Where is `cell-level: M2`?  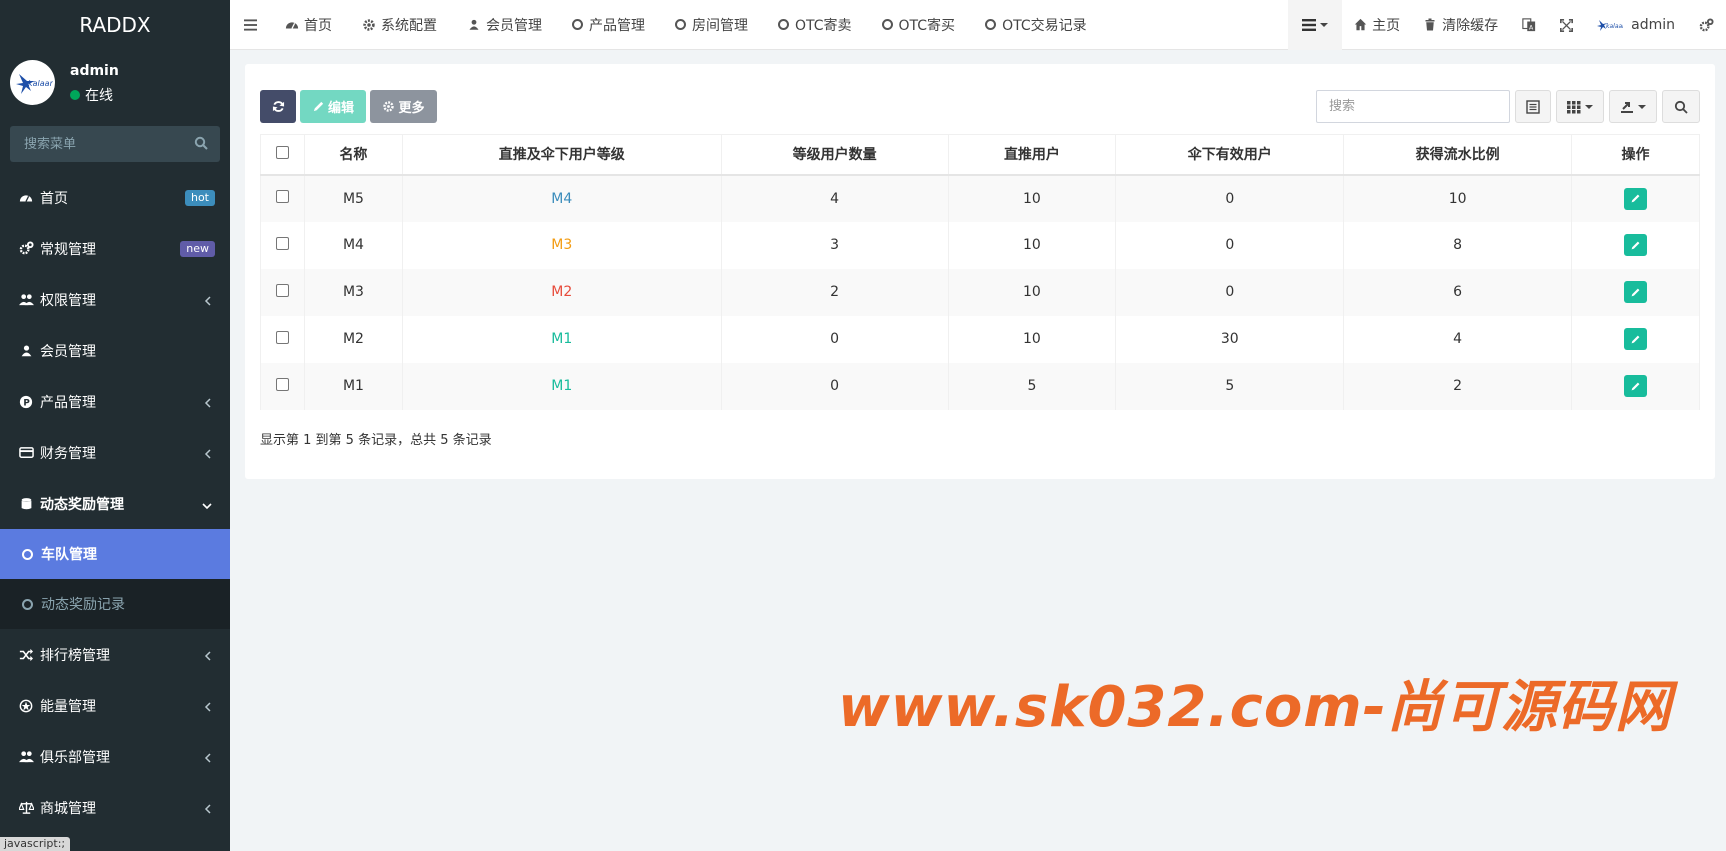 cell-level: M2 is located at coordinates (561, 292).